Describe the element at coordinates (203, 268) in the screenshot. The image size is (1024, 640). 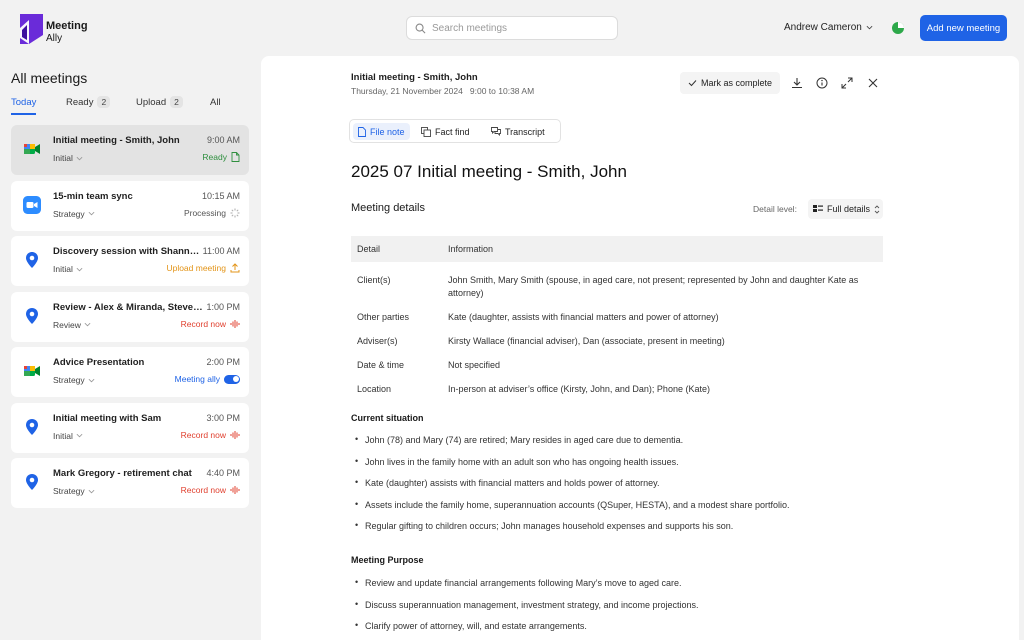
I see `upload-meeting-button: Upload meeting` at that location.